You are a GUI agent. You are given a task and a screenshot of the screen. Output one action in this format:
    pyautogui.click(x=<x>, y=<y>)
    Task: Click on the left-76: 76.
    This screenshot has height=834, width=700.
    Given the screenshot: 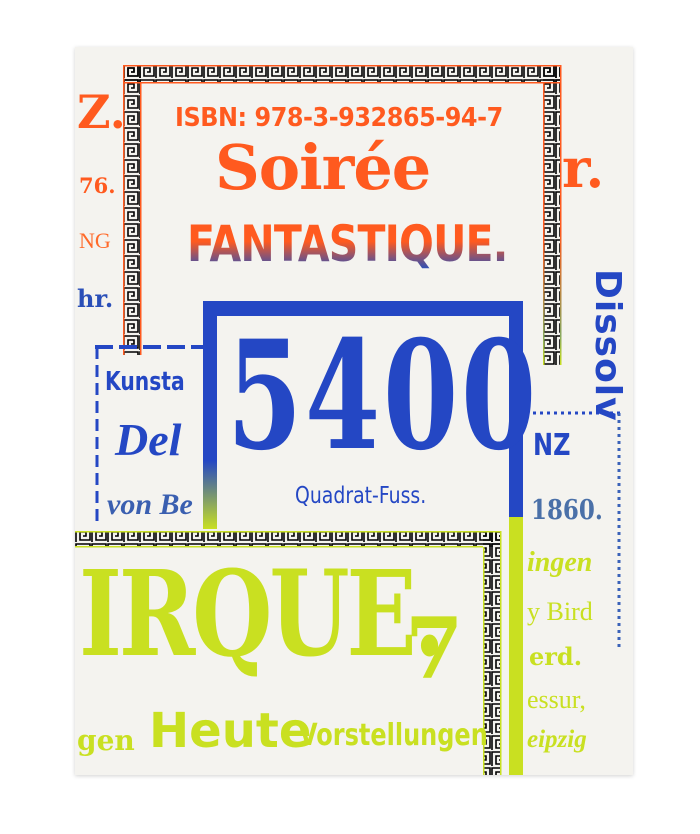 What is the action you would take?
    pyautogui.click(x=97, y=185)
    